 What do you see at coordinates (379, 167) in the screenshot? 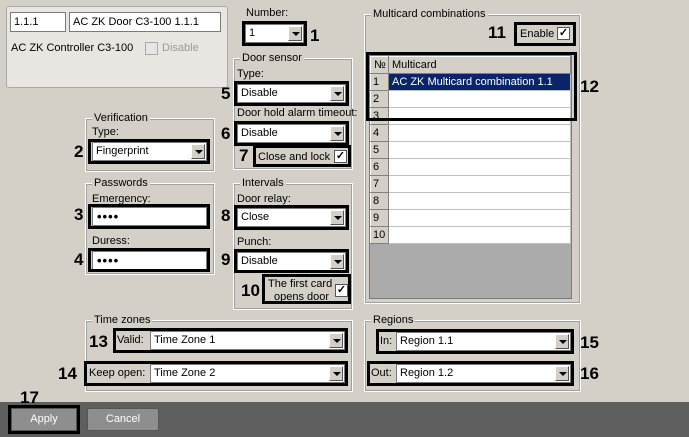
I see `row-number: 6` at bounding box center [379, 167].